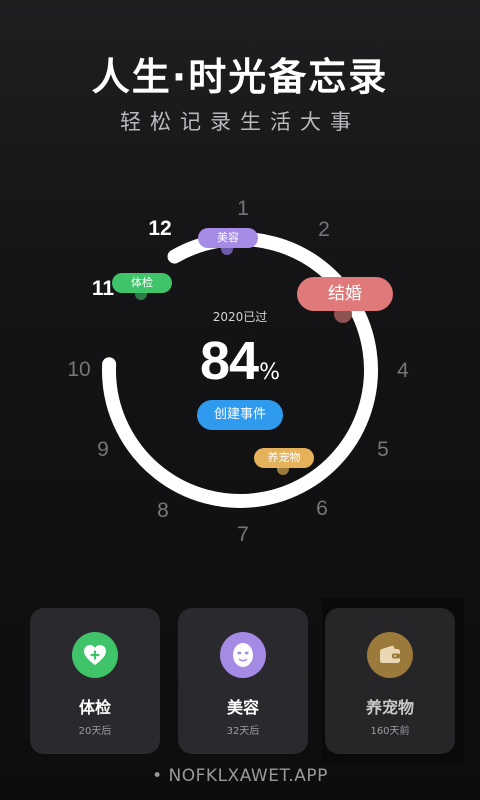 The image size is (480, 800). Describe the element at coordinates (269, 372) in the screenshot. I see `progress-unit: %` at that location.